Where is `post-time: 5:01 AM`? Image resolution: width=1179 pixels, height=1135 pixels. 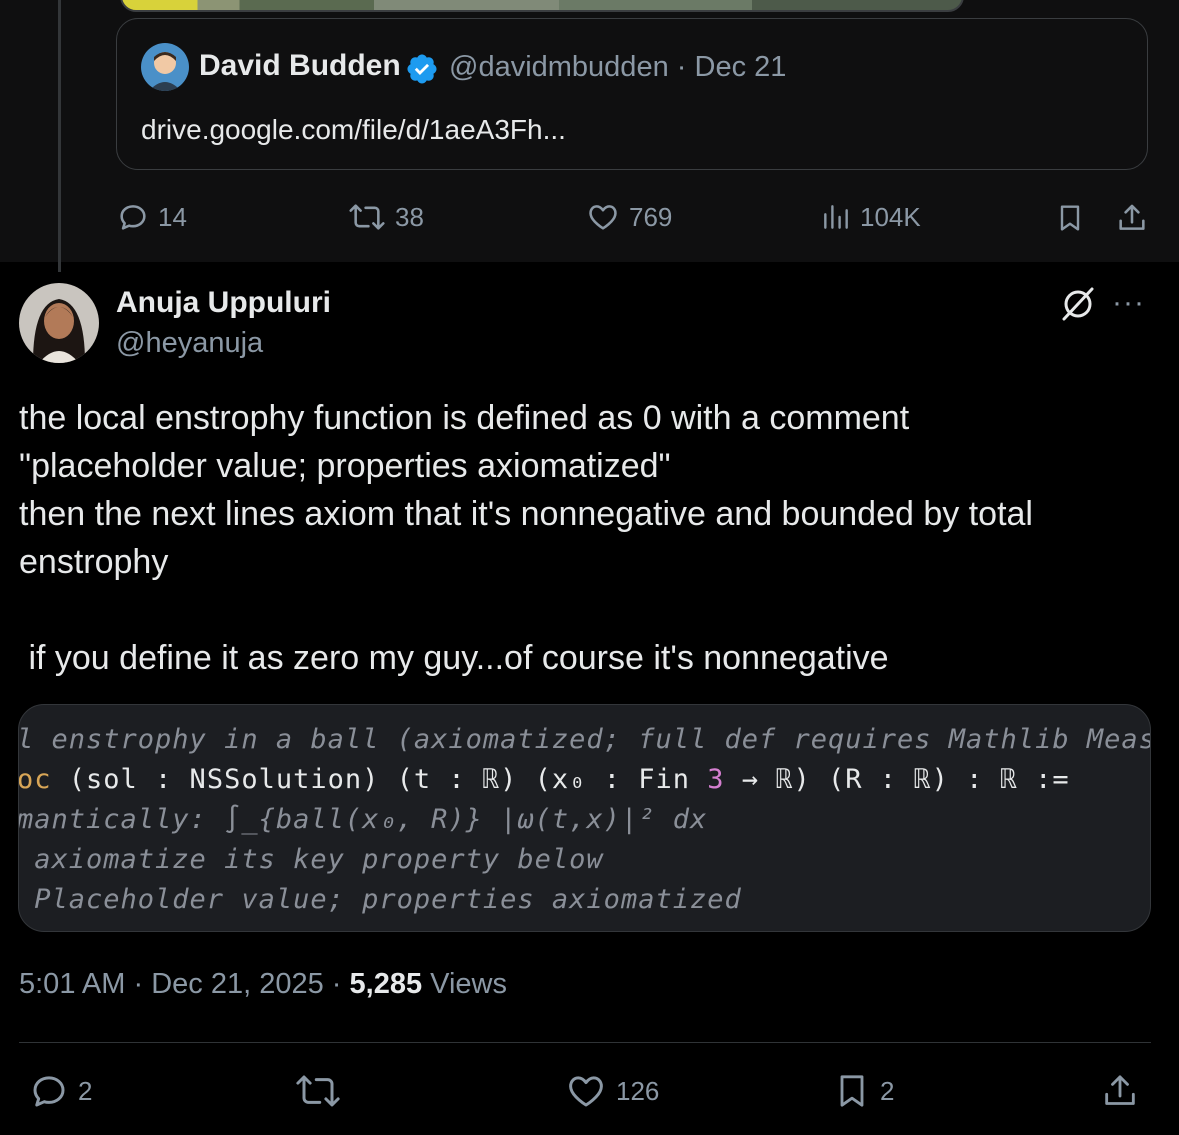 post-time: 5:01 AM is located at coordinates (72, 984).